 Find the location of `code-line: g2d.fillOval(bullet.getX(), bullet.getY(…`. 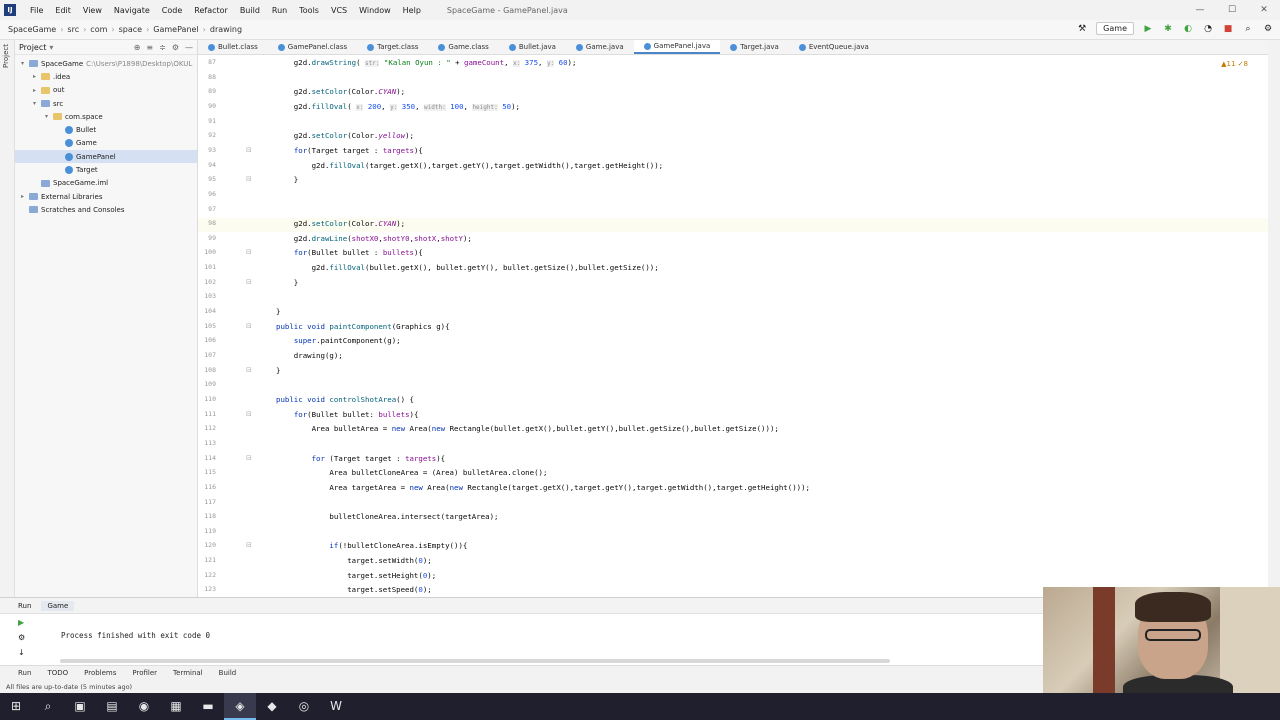

code-line: g2d.fillOval(bullet.getX(), bullet.getY(… is located at coordinates (467, 267).